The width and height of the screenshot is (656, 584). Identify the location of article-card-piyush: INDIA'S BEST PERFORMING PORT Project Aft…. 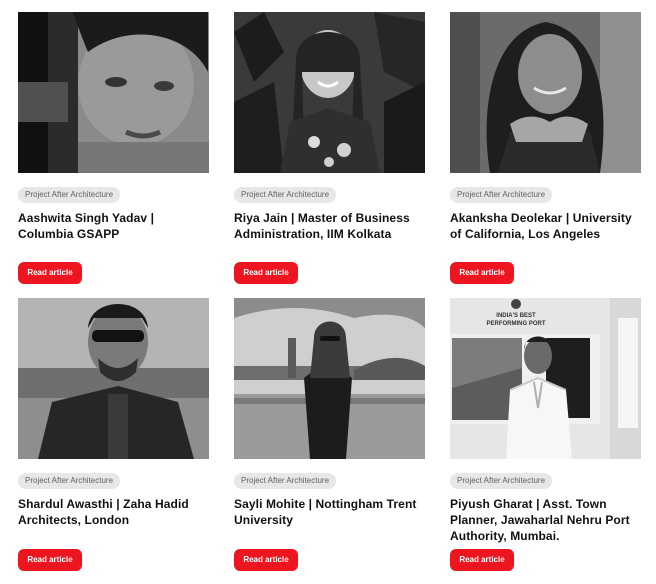
(545, 441).